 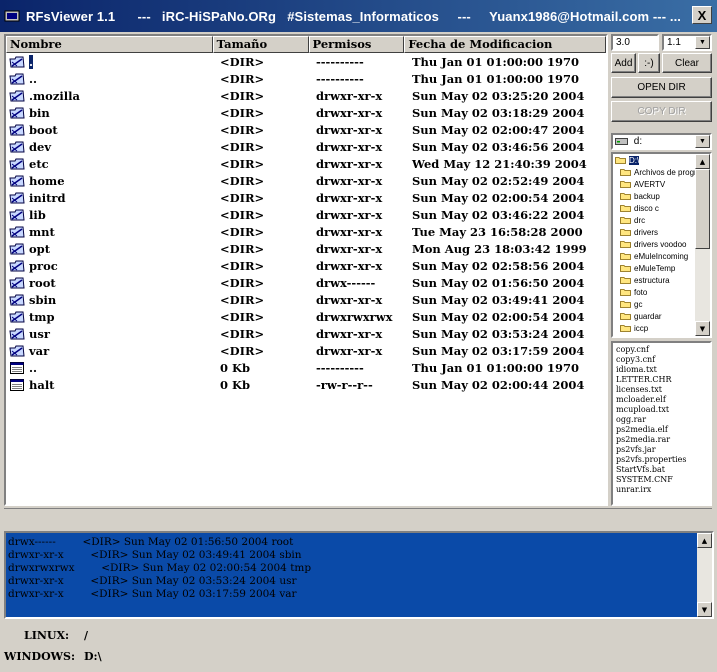 I want to click on list-item: LETTER.CHR, so click(x=663, y=380).